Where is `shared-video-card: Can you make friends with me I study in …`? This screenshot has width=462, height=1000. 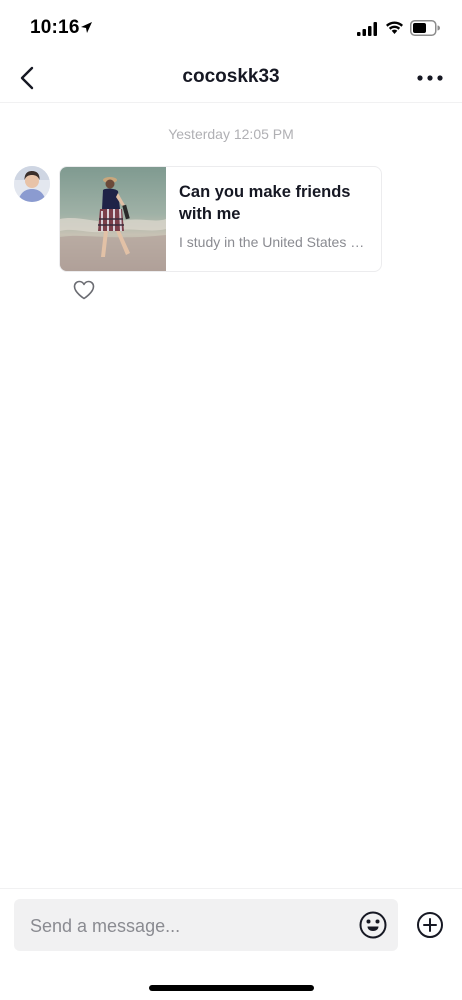 shared-video-card: Can you make friends with me I study in … is located at coordinates (220, 219).